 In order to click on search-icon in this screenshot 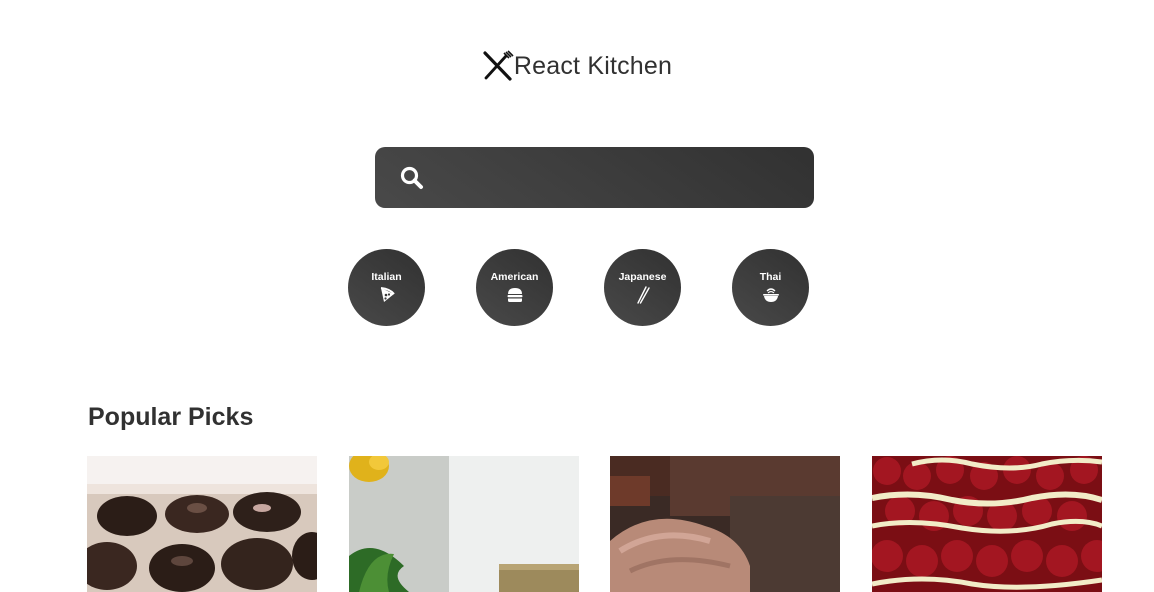, I will do `click(411, 177)`.